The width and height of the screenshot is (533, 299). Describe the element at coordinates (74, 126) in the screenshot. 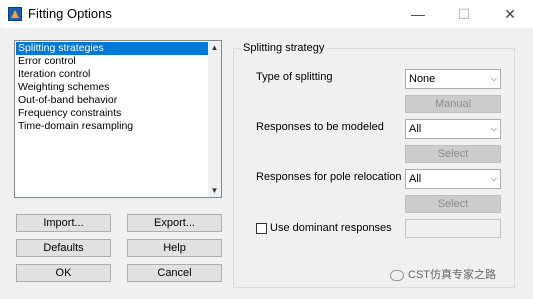

I see `list-item: Time-domain resampling` at that location.